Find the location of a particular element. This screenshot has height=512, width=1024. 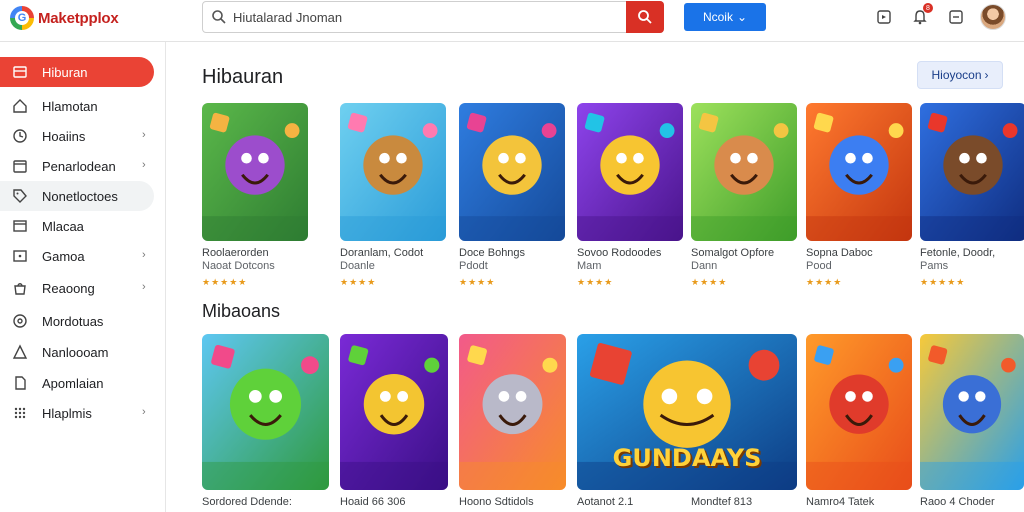

top-bar: G Maketpplox Ncoik ⌄ 8 is located at coordinates (512, 21).